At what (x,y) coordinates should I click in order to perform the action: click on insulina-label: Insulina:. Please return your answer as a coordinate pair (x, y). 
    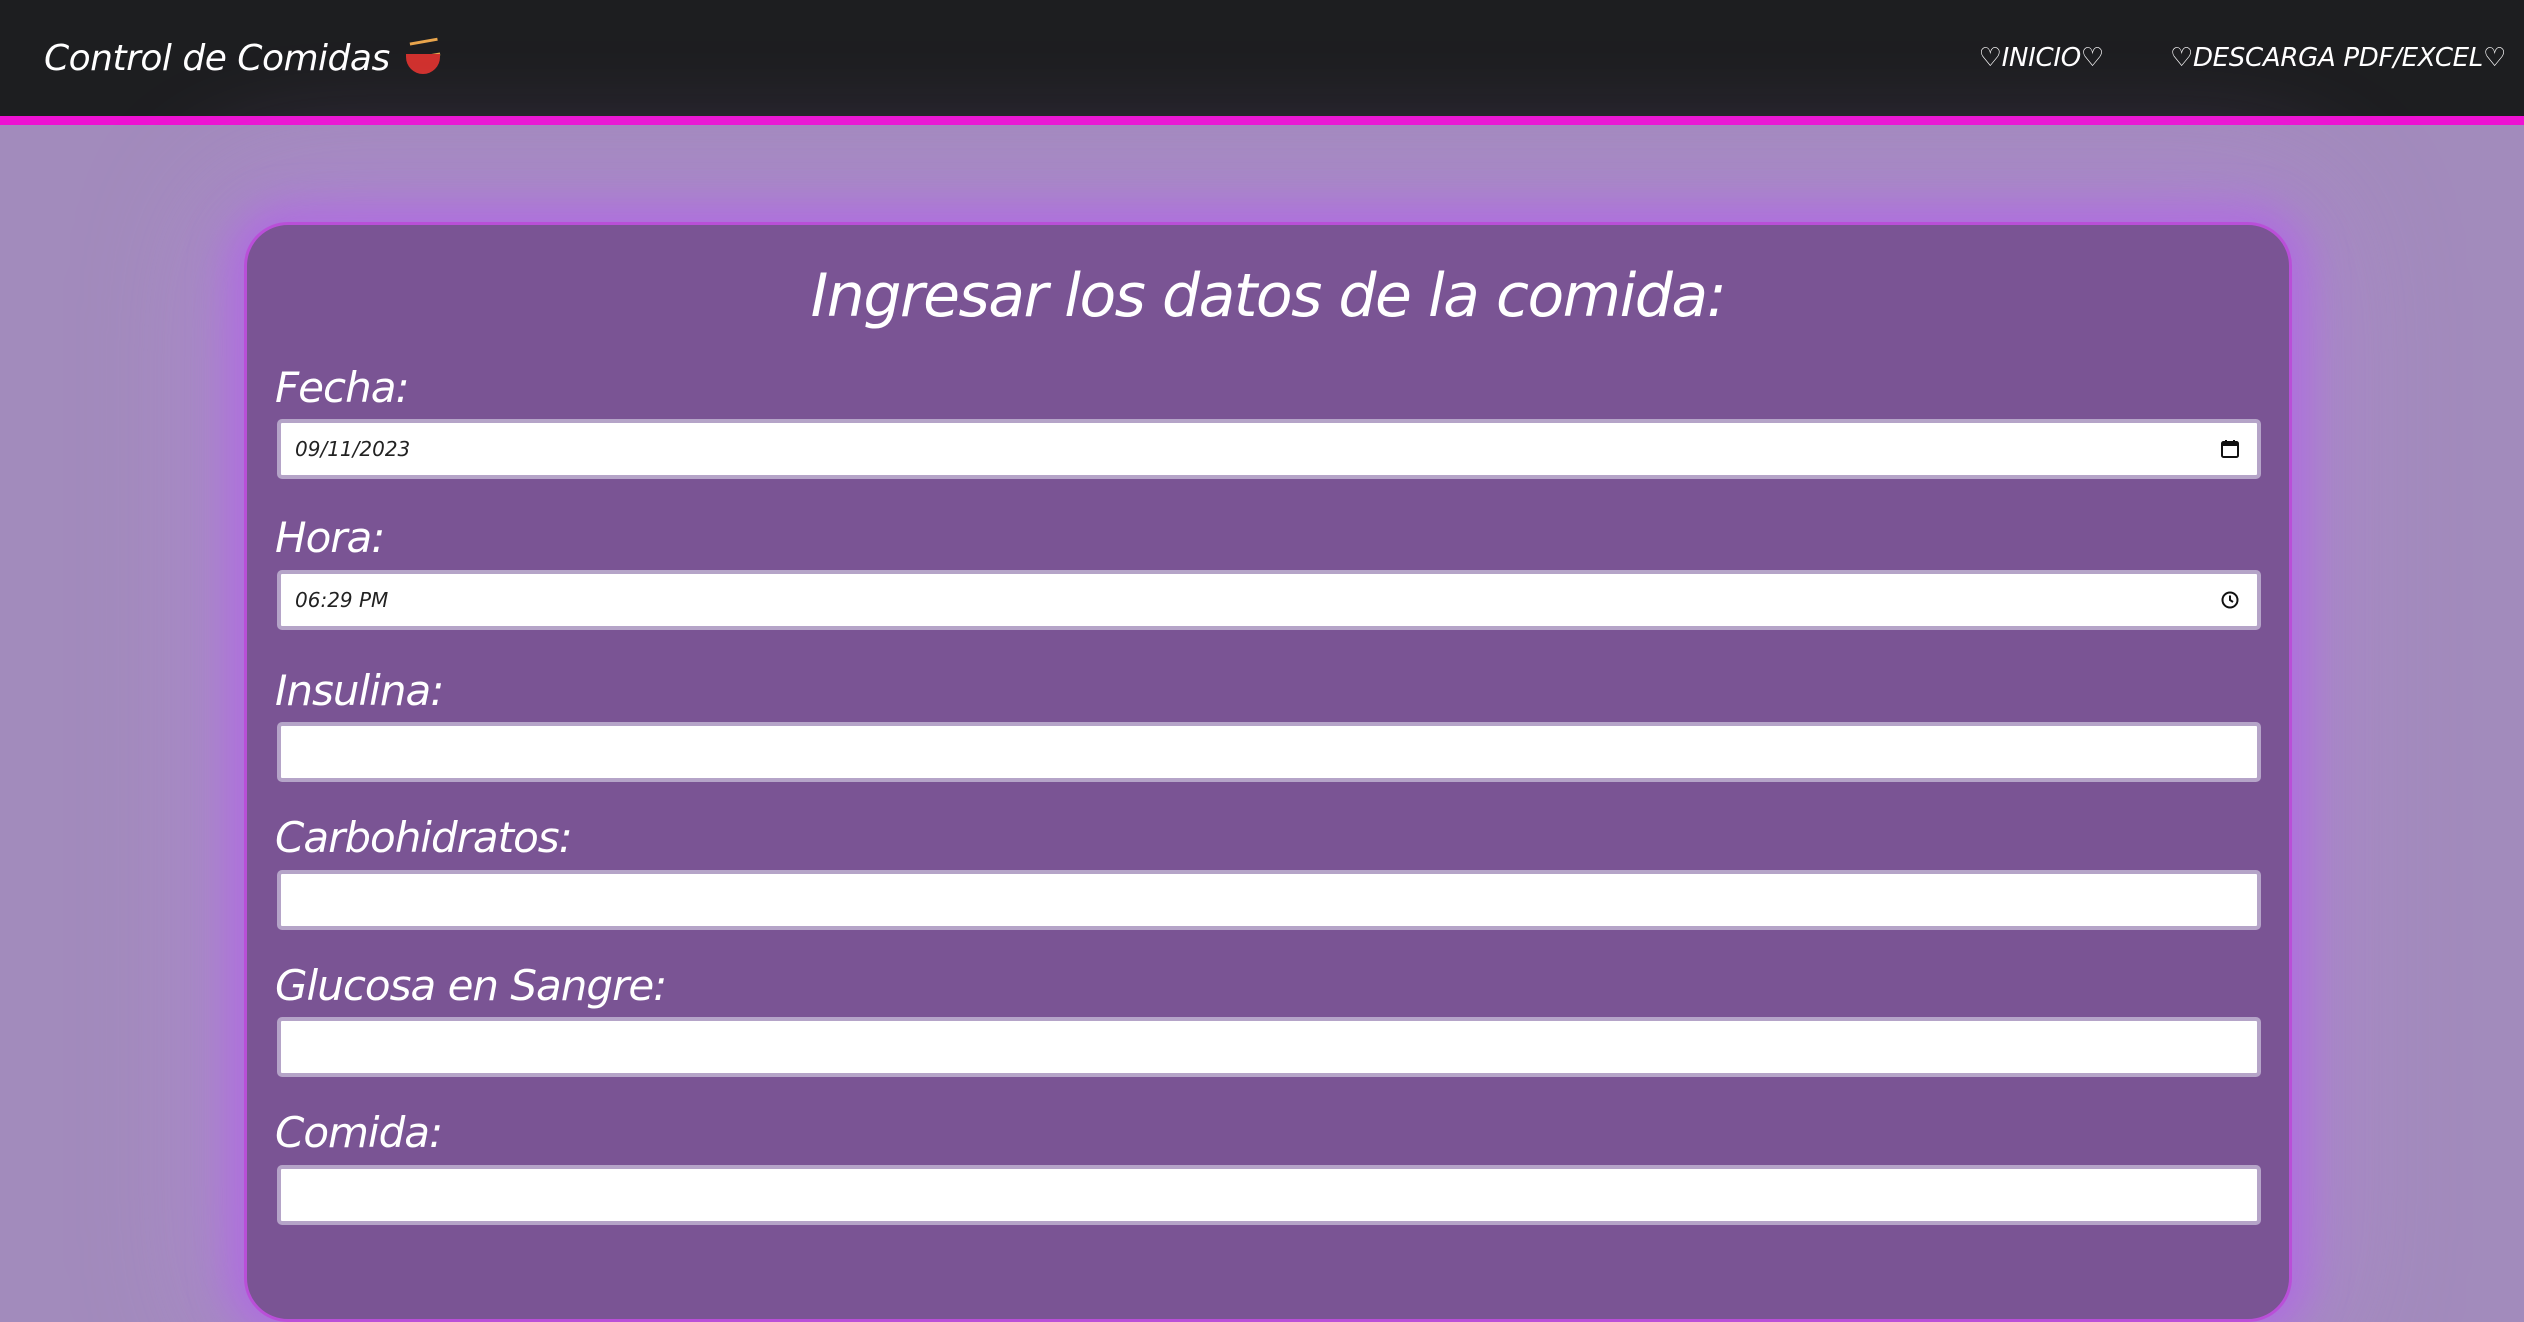
    Looking at the image, I should click on (359, 690).